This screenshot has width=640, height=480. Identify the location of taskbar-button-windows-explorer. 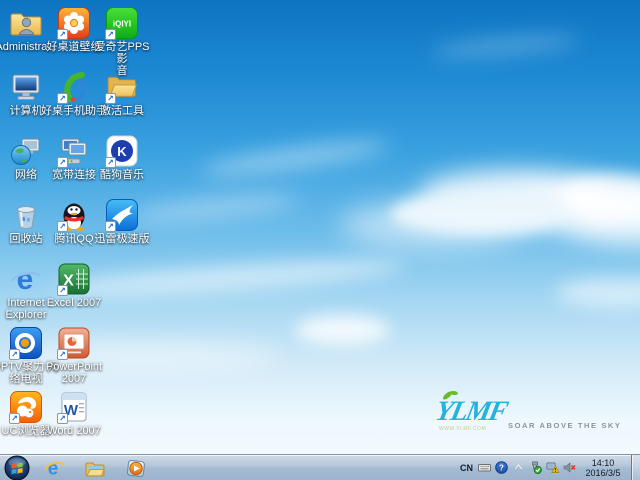
(95, 468).